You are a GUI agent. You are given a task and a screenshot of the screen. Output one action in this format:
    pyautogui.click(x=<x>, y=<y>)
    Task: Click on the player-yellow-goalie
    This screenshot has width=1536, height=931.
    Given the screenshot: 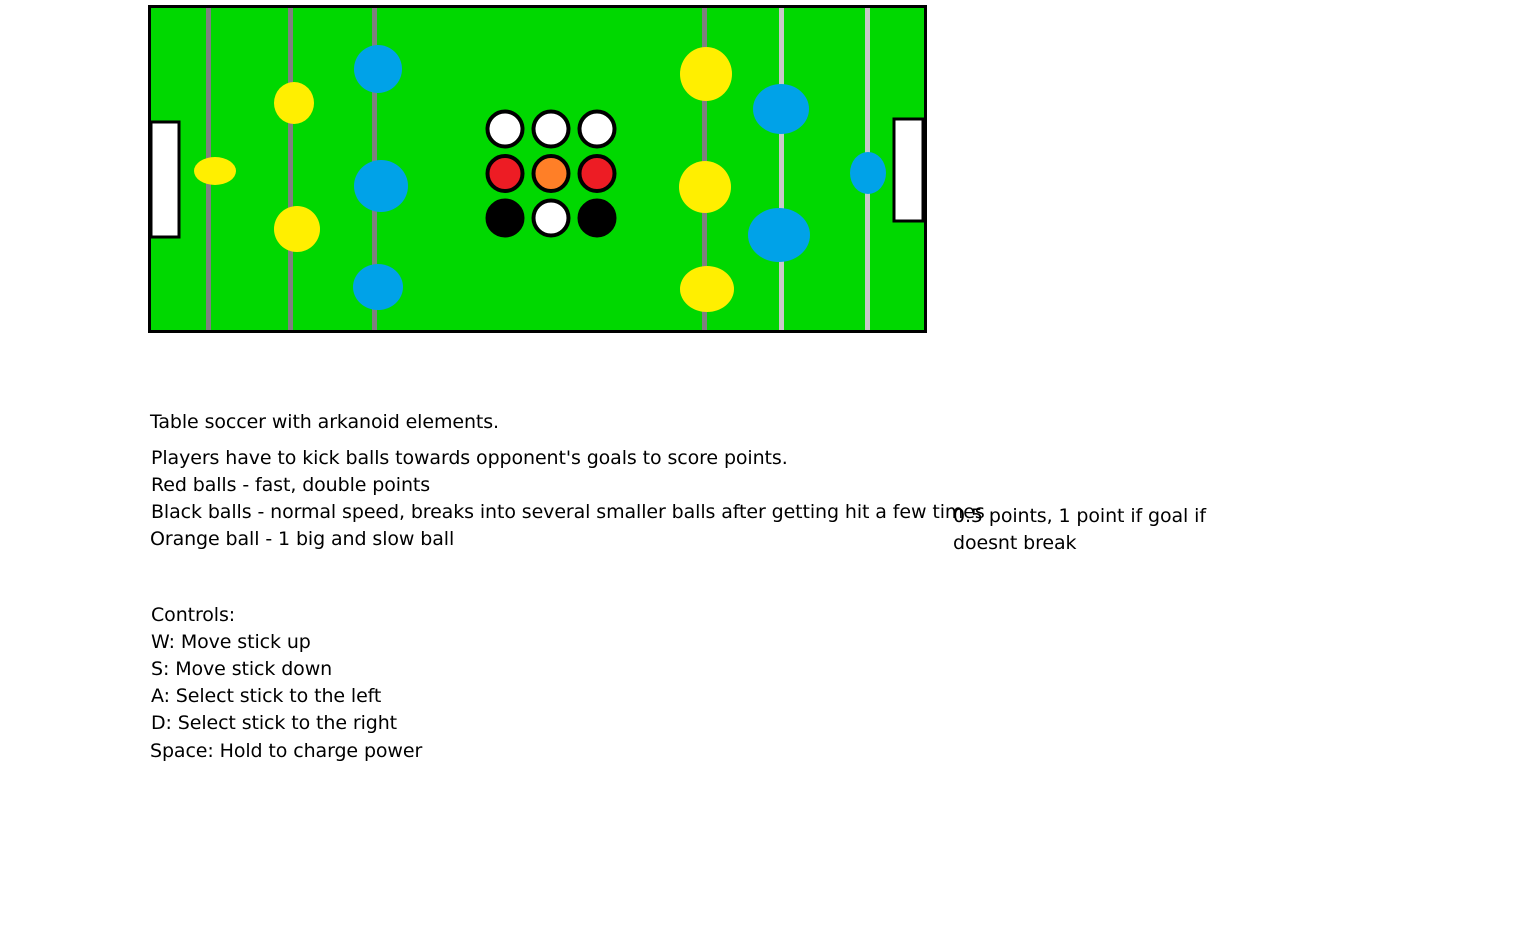 What is the action you would take?
    pyautogui.click(x=215, y=171)
    